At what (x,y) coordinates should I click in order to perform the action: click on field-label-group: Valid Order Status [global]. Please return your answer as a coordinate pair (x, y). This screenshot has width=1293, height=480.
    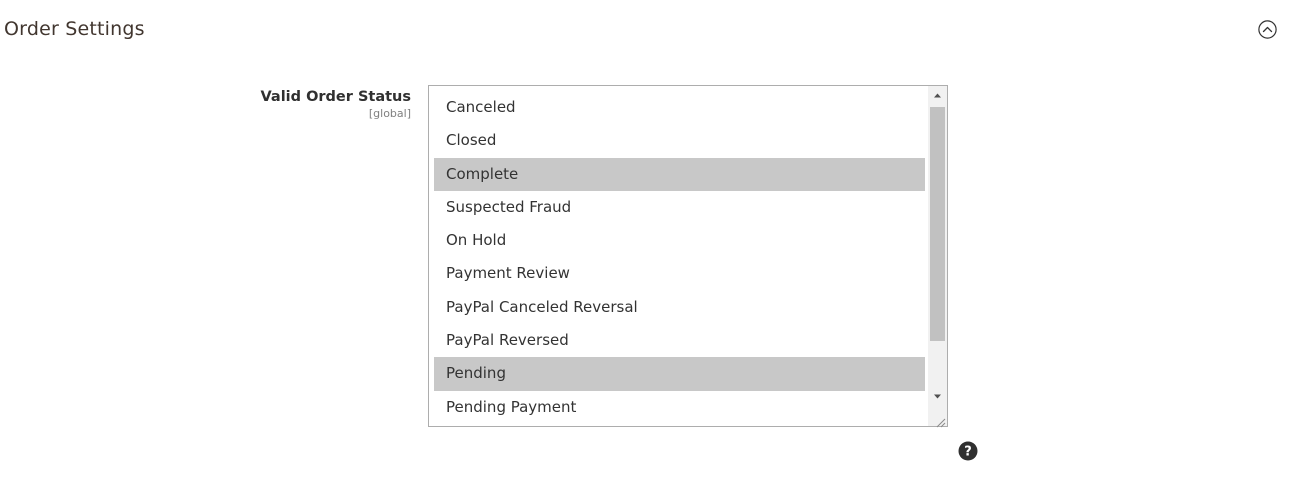
    Looking at the image, I should click on (281, 104).